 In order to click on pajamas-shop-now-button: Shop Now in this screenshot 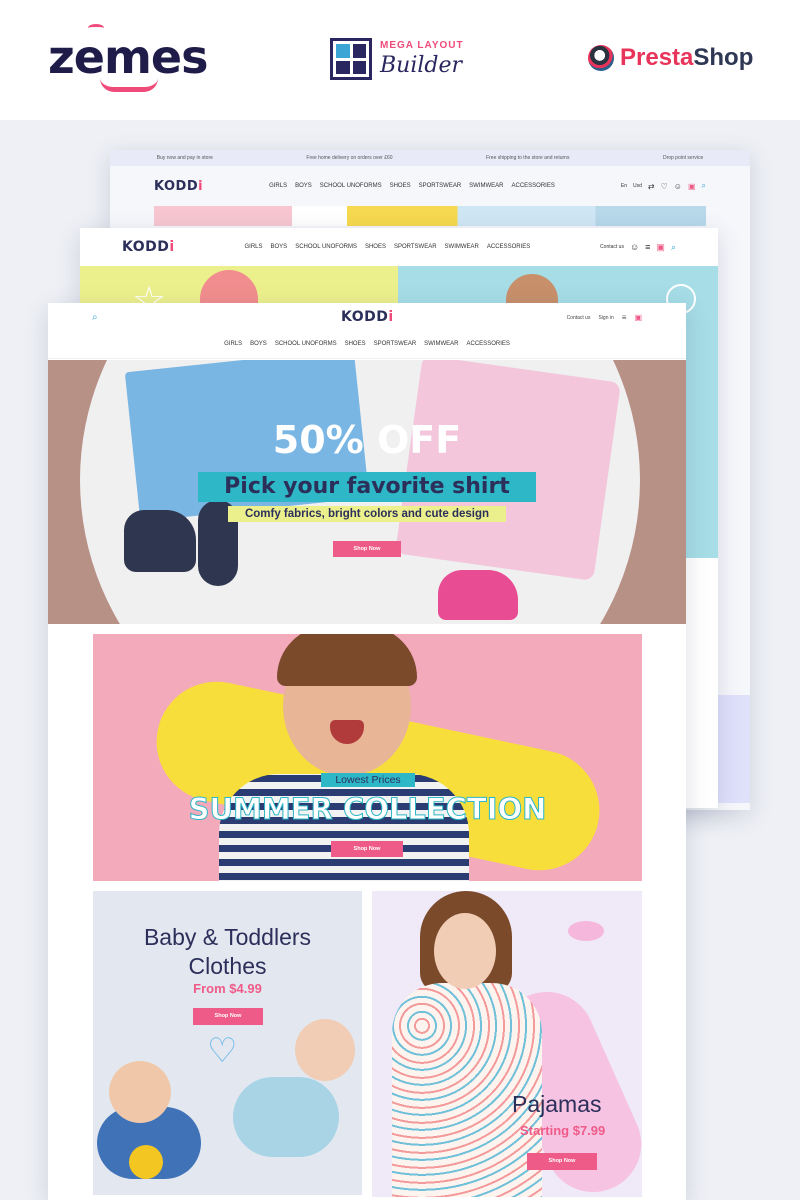, I will do `click(562, 1161)`.